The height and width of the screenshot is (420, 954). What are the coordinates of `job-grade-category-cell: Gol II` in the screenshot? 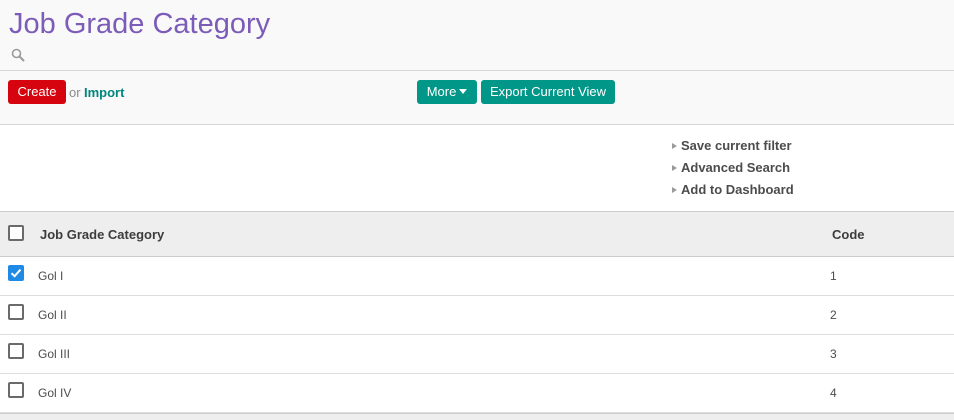 It's located at (52, 315).